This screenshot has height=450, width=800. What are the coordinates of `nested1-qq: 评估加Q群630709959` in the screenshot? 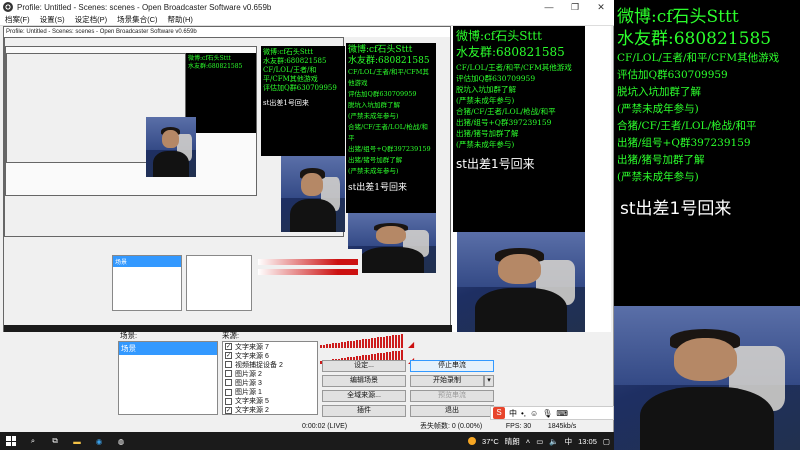 It's located at (382, 94).